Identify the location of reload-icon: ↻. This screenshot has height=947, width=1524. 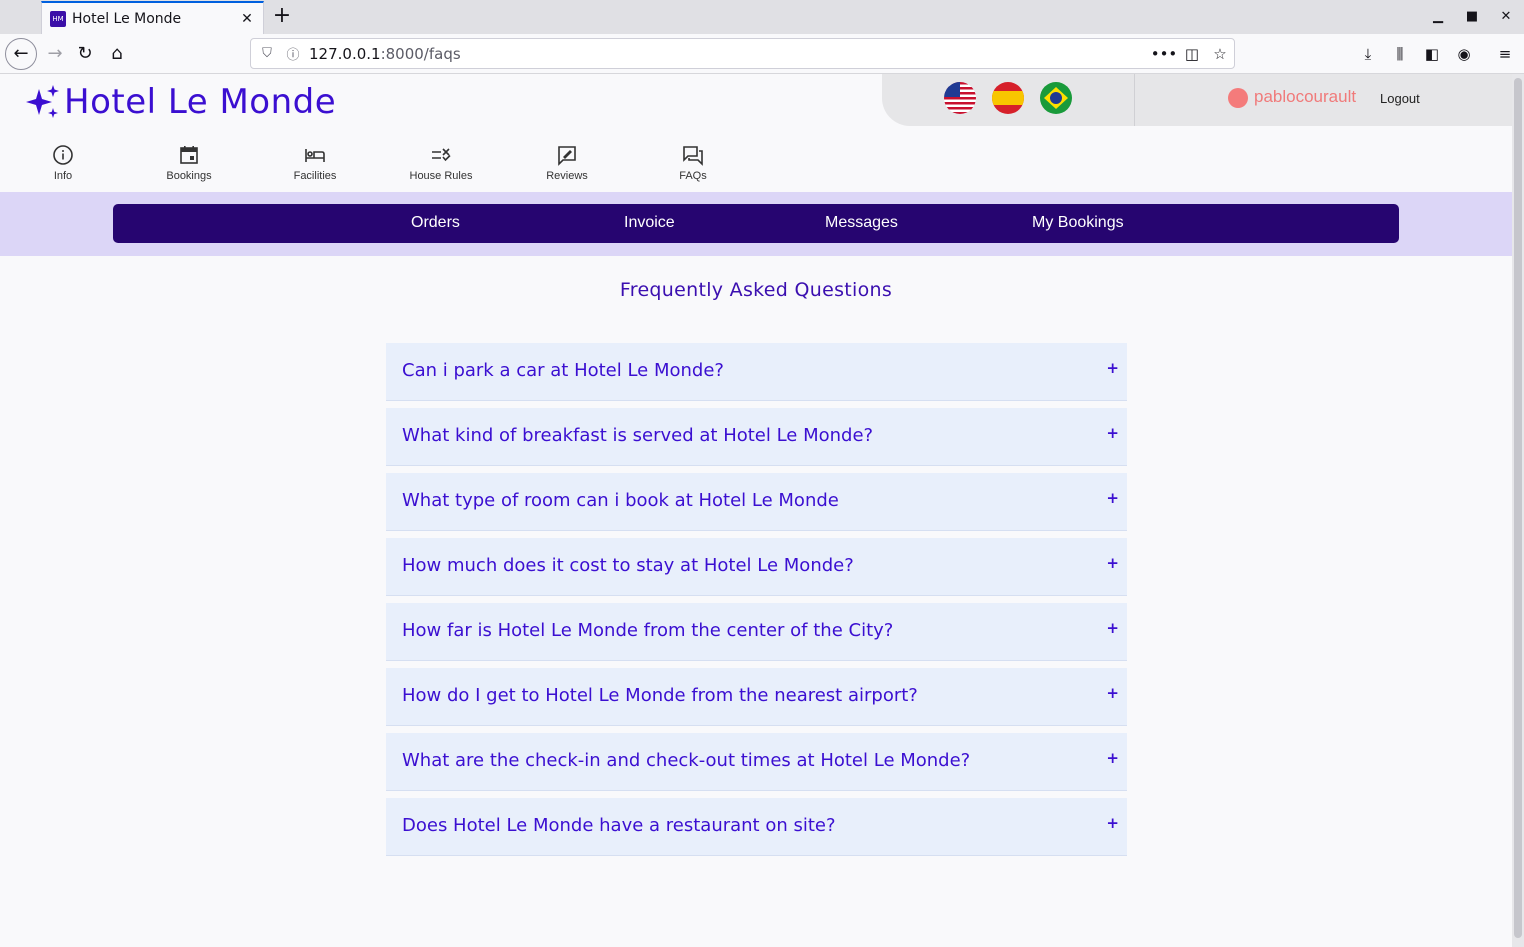
(85, 54).